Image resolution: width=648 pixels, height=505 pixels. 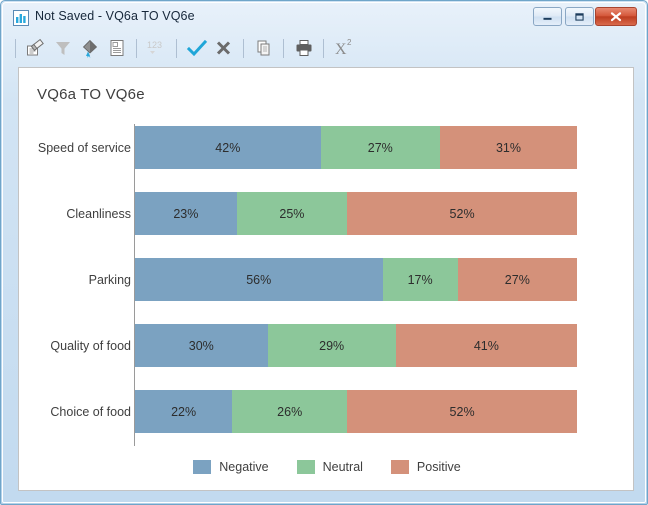 I want to click on bar-value-label: 31%, so click(x=508, y=147).